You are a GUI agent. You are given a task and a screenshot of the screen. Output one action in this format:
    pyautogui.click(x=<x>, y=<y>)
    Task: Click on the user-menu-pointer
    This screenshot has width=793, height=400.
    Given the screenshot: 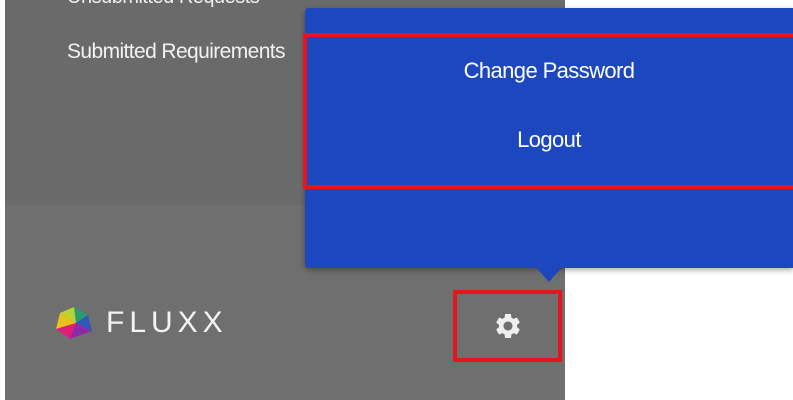 What is the action you would take?
    pyautogui.click(x=549, y=274)
    